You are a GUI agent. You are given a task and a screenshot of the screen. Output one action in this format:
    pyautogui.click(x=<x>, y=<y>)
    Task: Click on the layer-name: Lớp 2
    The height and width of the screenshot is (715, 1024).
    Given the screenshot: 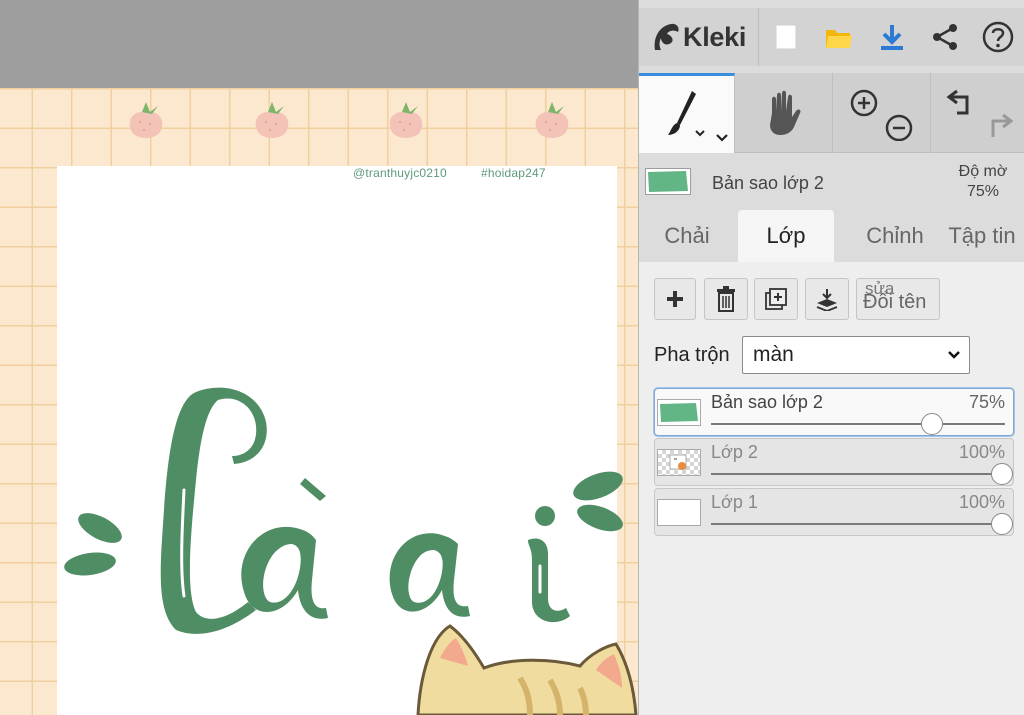 What is the action you would take?
    pyautogui.click(x=734, y=452)
    